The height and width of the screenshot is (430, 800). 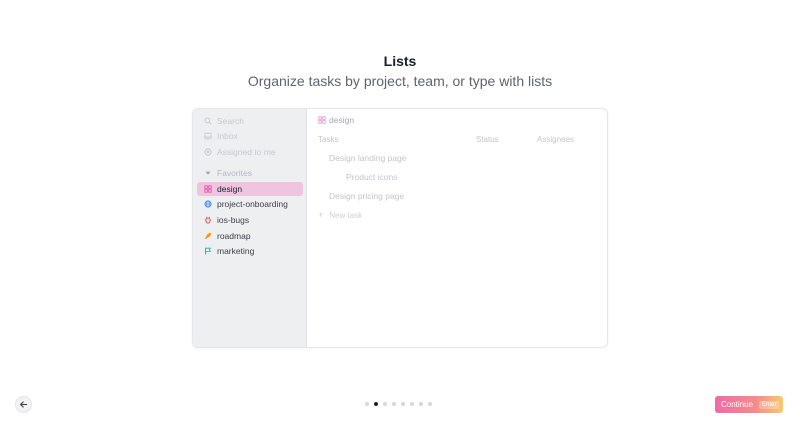 I want to click on continue-button: Continue Enter, so click(x=749, y=404).